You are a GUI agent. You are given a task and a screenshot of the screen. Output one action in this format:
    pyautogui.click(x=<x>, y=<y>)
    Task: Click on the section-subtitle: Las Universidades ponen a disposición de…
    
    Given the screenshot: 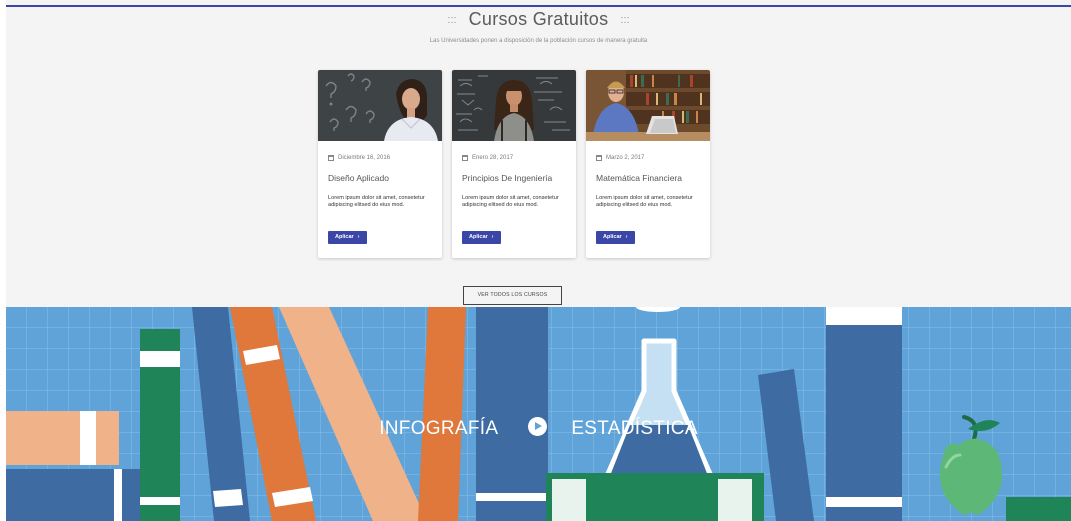 What is the action you would take?
    pyautogui.click(x=538, y=41)
    